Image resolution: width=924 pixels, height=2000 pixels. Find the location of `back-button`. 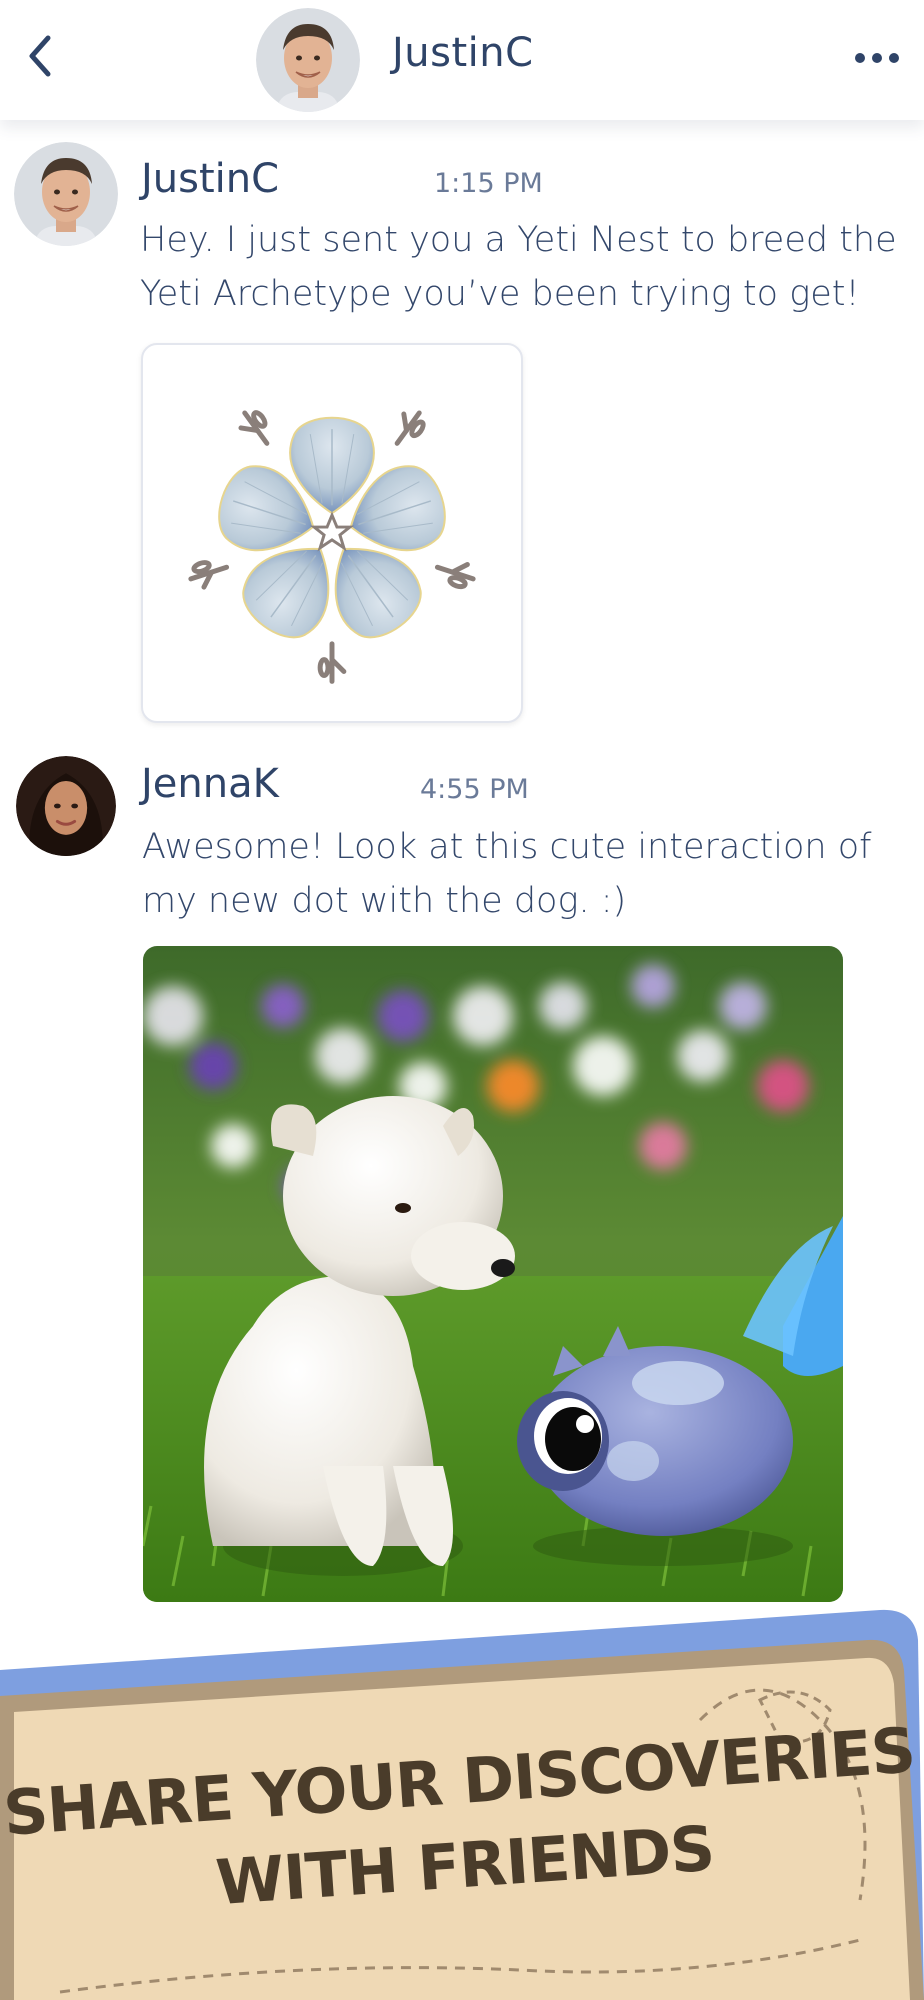

back-button is located at coordinates (42, 56).